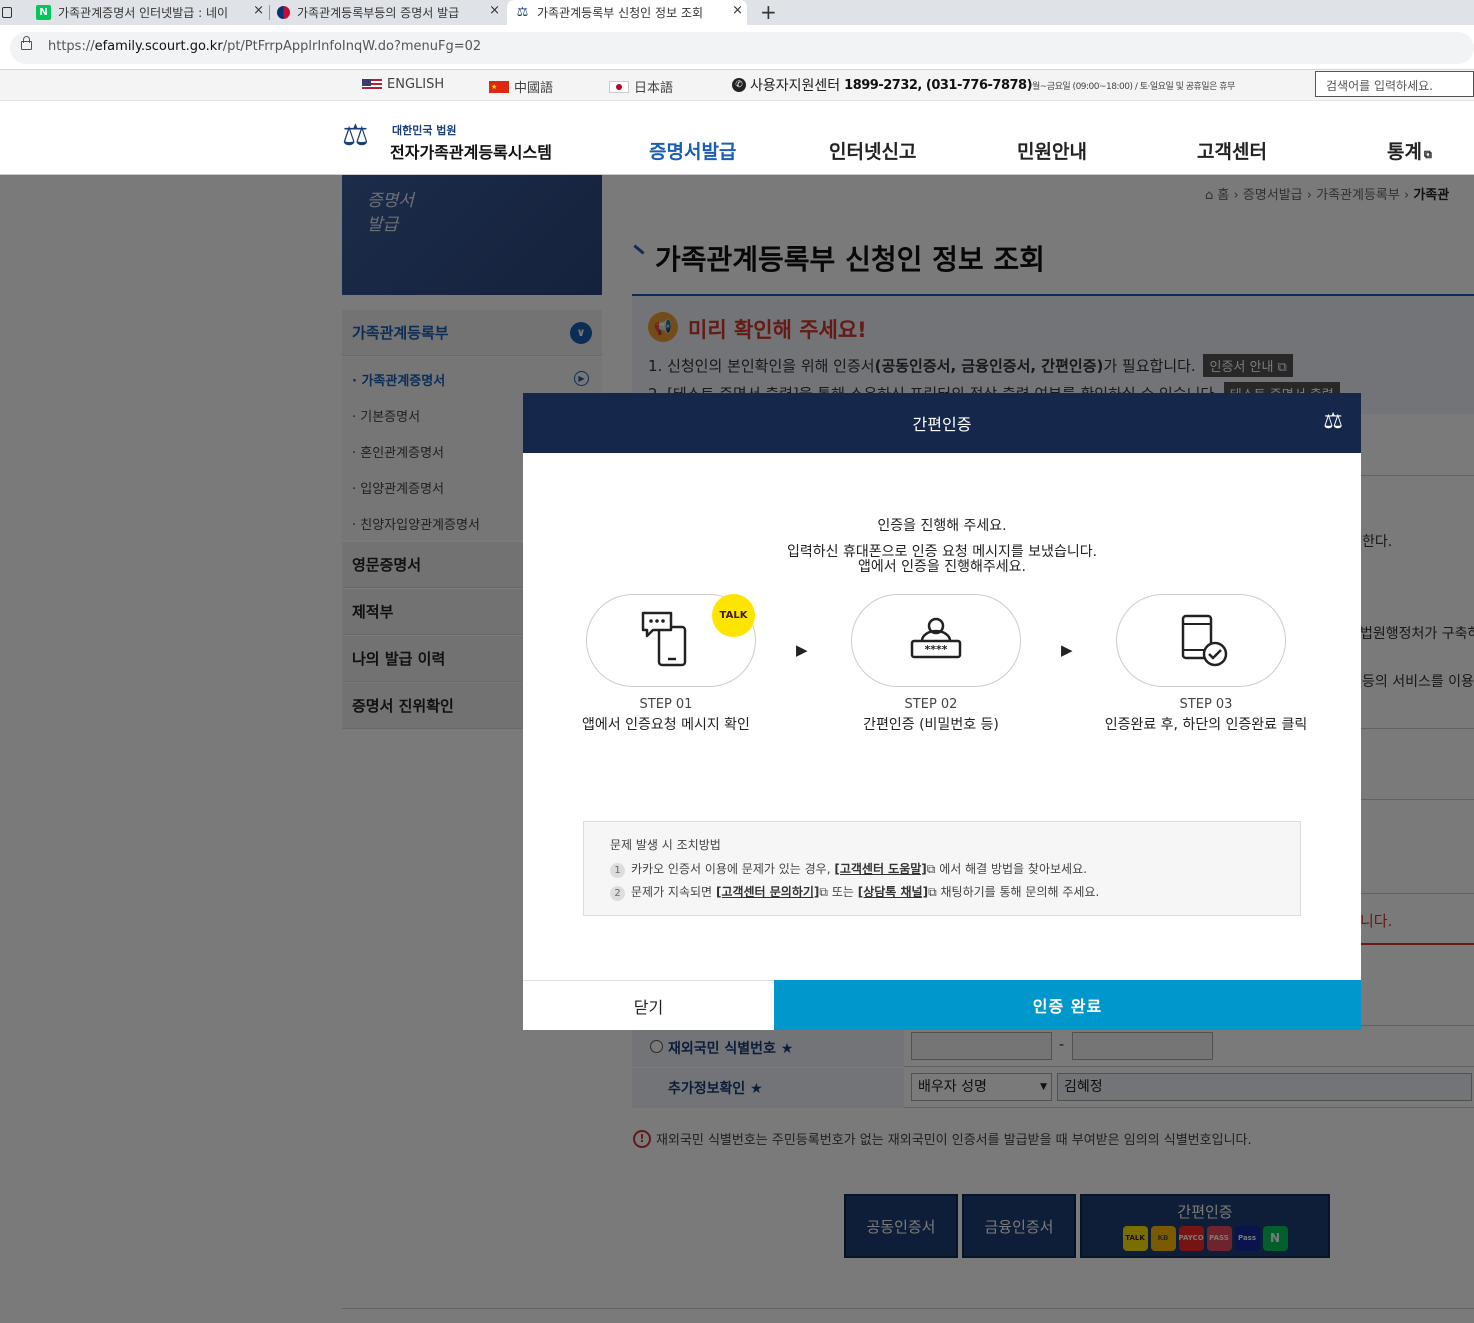 The height and width of the screenshot is (1323, 1474). I want to click on gnb-civil-guide: 민원안내, so click(1052, 150).